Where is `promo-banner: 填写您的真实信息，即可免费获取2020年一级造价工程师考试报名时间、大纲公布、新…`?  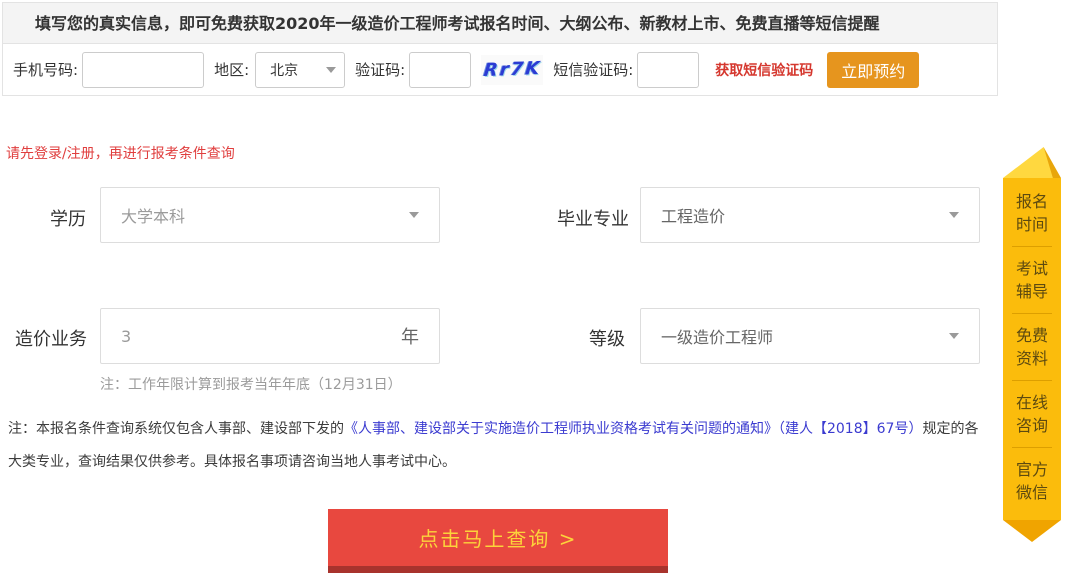 promo-banner: 填写您的真实信息，即可免费获取2020年一级造价工程师考试报名时间、大纲公布、新… is located at coordinates (500, 23).